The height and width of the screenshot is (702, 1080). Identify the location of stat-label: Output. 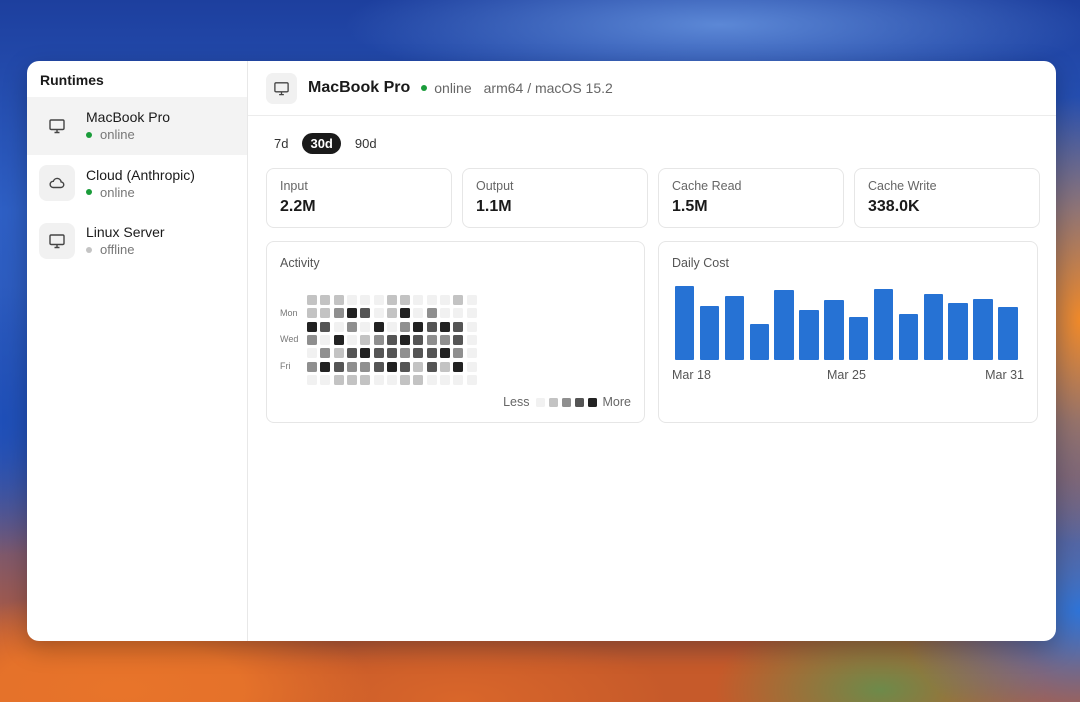
(495, 186).